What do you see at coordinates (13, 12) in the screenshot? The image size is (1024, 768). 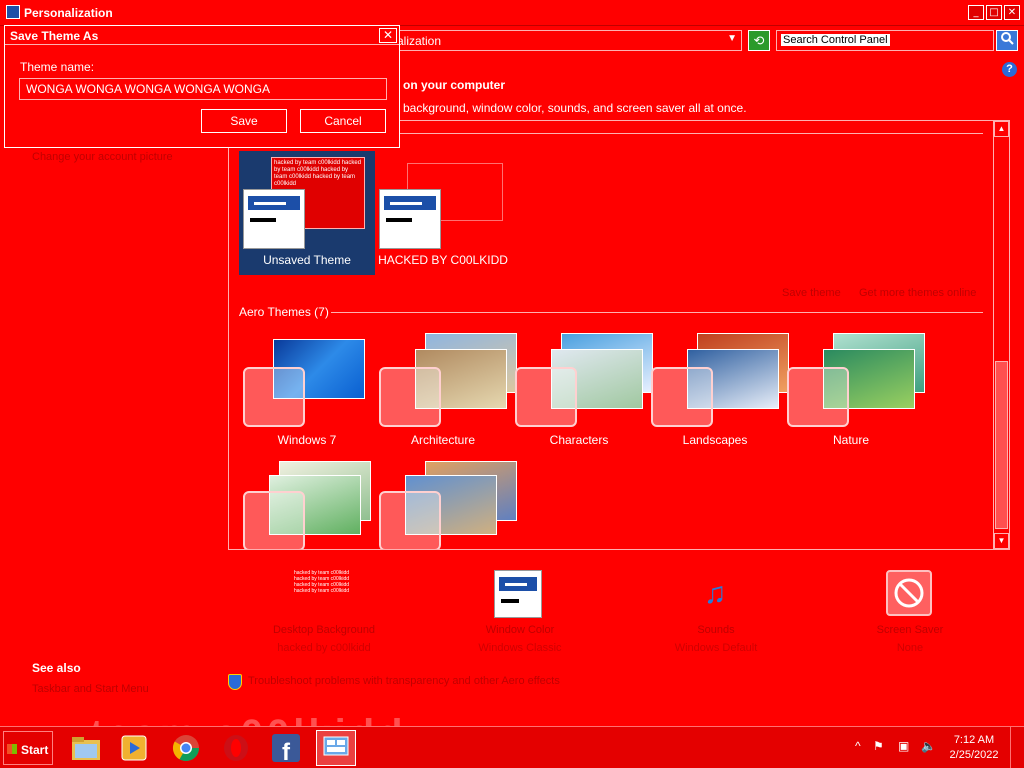 I see `control-panel-icon` at bounding box center [13, 12].